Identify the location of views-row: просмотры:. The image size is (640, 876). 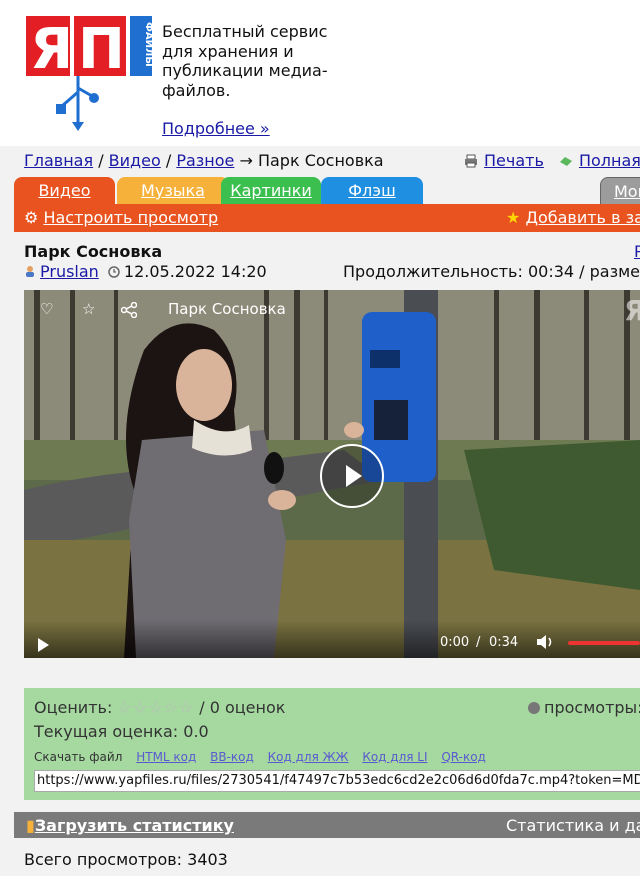
(584, 707).